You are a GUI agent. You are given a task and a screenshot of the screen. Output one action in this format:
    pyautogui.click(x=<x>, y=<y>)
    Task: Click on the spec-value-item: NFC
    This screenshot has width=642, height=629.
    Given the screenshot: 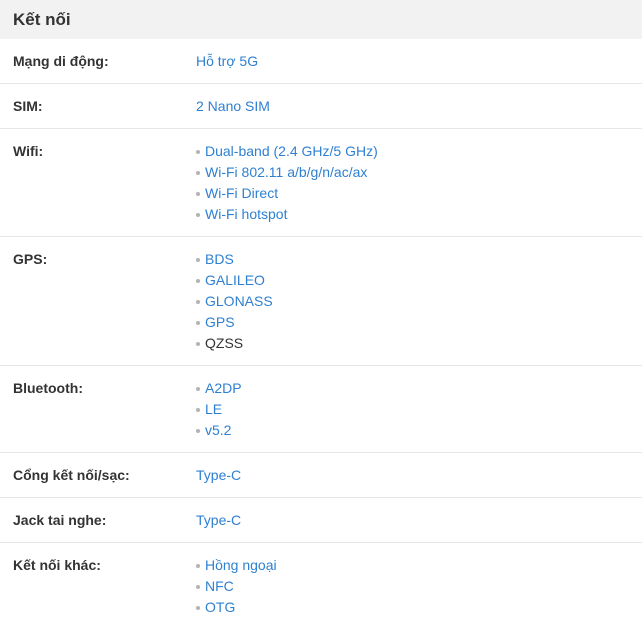 What is the action you would take?
    pyautogui.click(x=419, y=586)
    